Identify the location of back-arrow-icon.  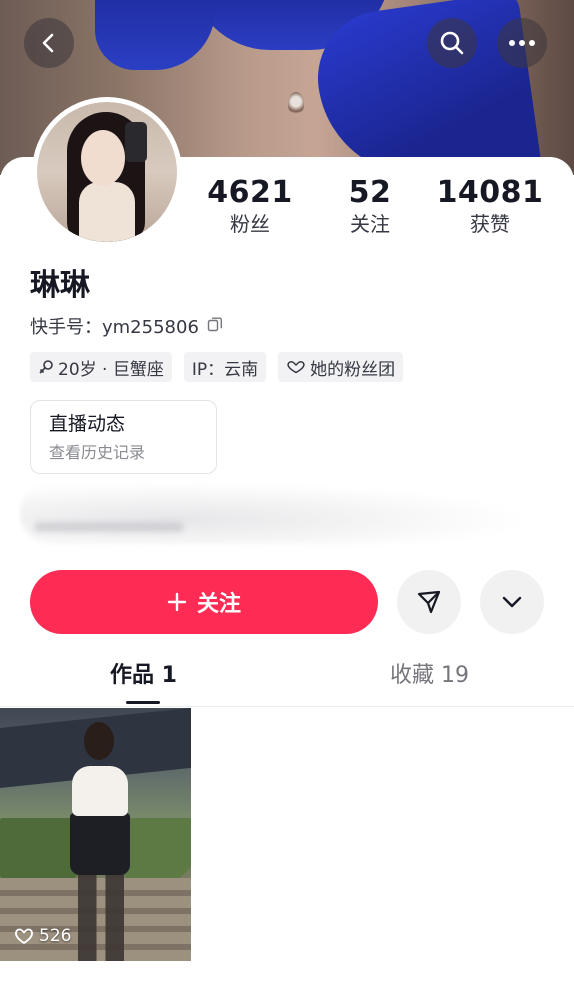
(48, 43).